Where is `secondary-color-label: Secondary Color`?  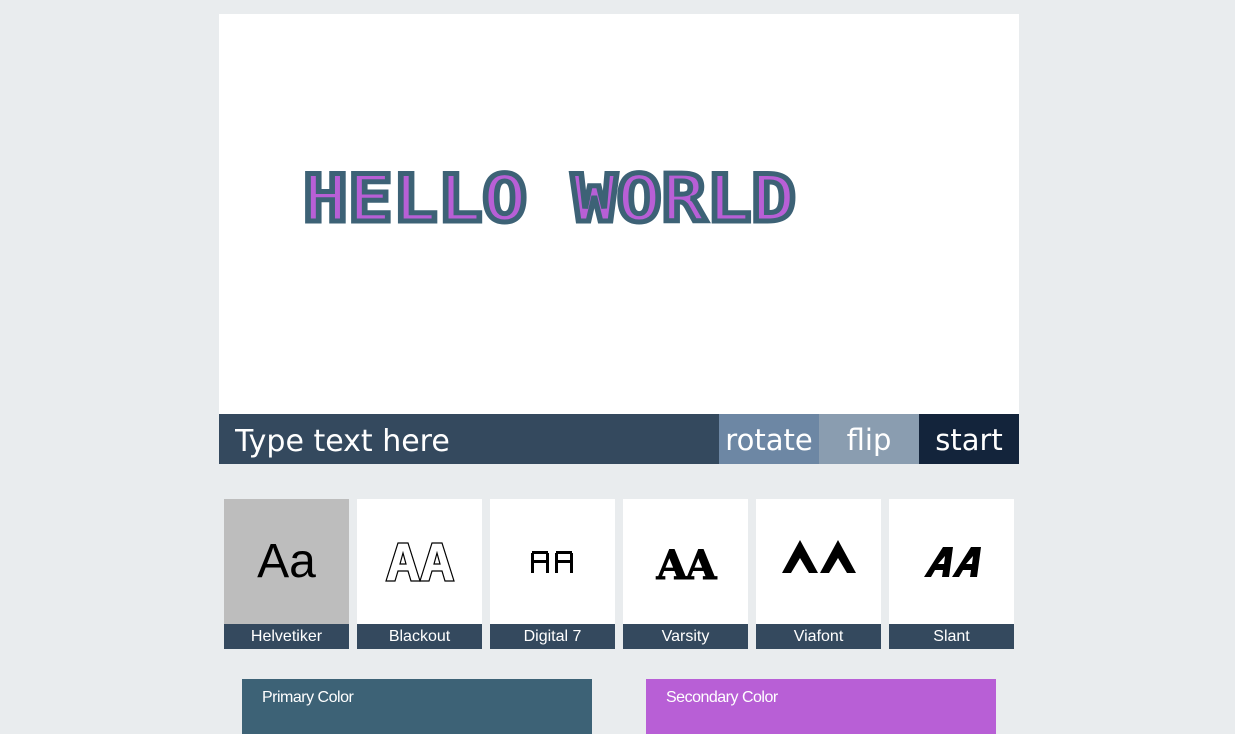 secondary-color-label: Secondary Color is located at coordinates (722, 697).